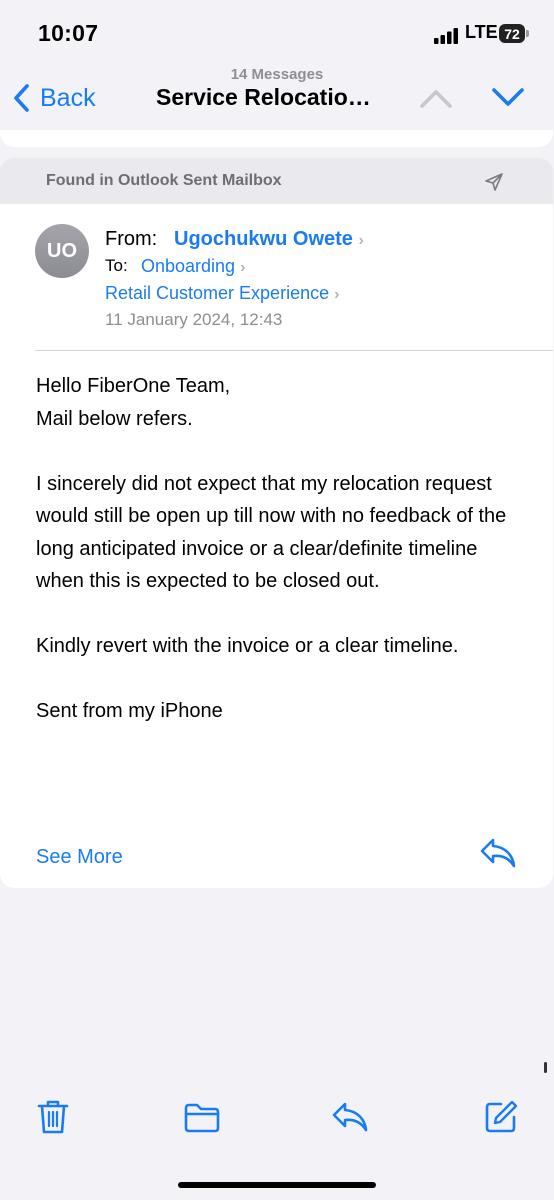  Describe the element at coordinates (481, 32) in the screenshot. I see `network-type: LTE` at that location.